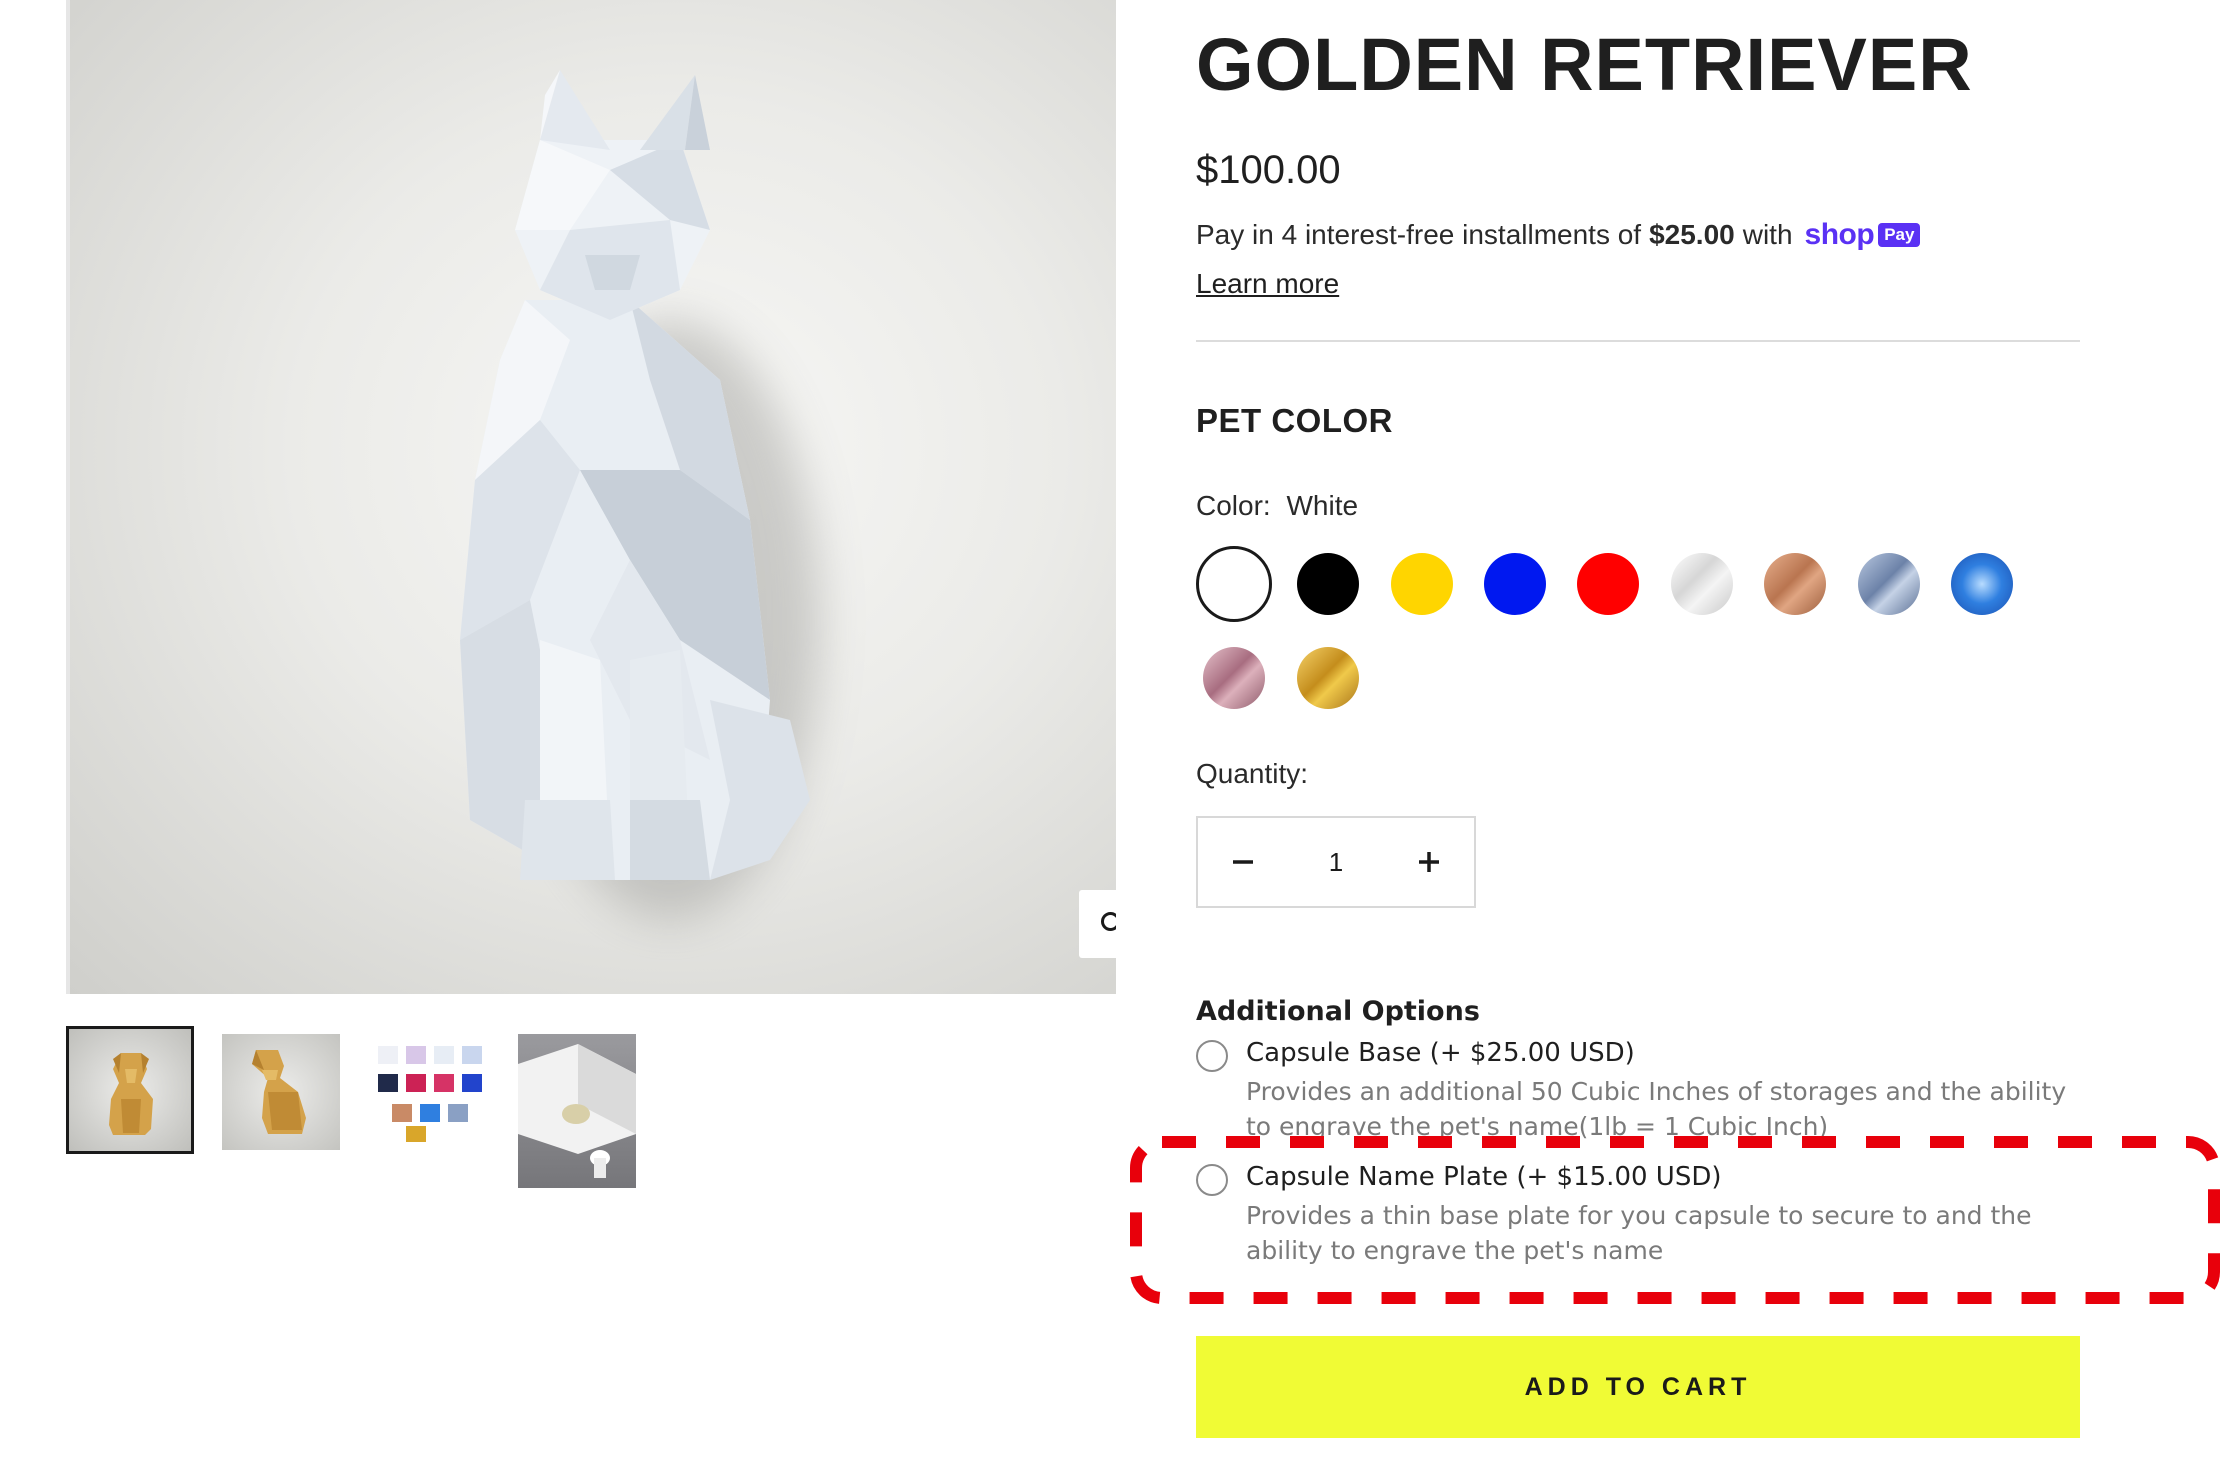 The width and height of the screenshot is (2221, 1459). Describe the element at coordinates (1212, 1180) in the screenshot. I see `capsule-name-plate-radio` at that location.